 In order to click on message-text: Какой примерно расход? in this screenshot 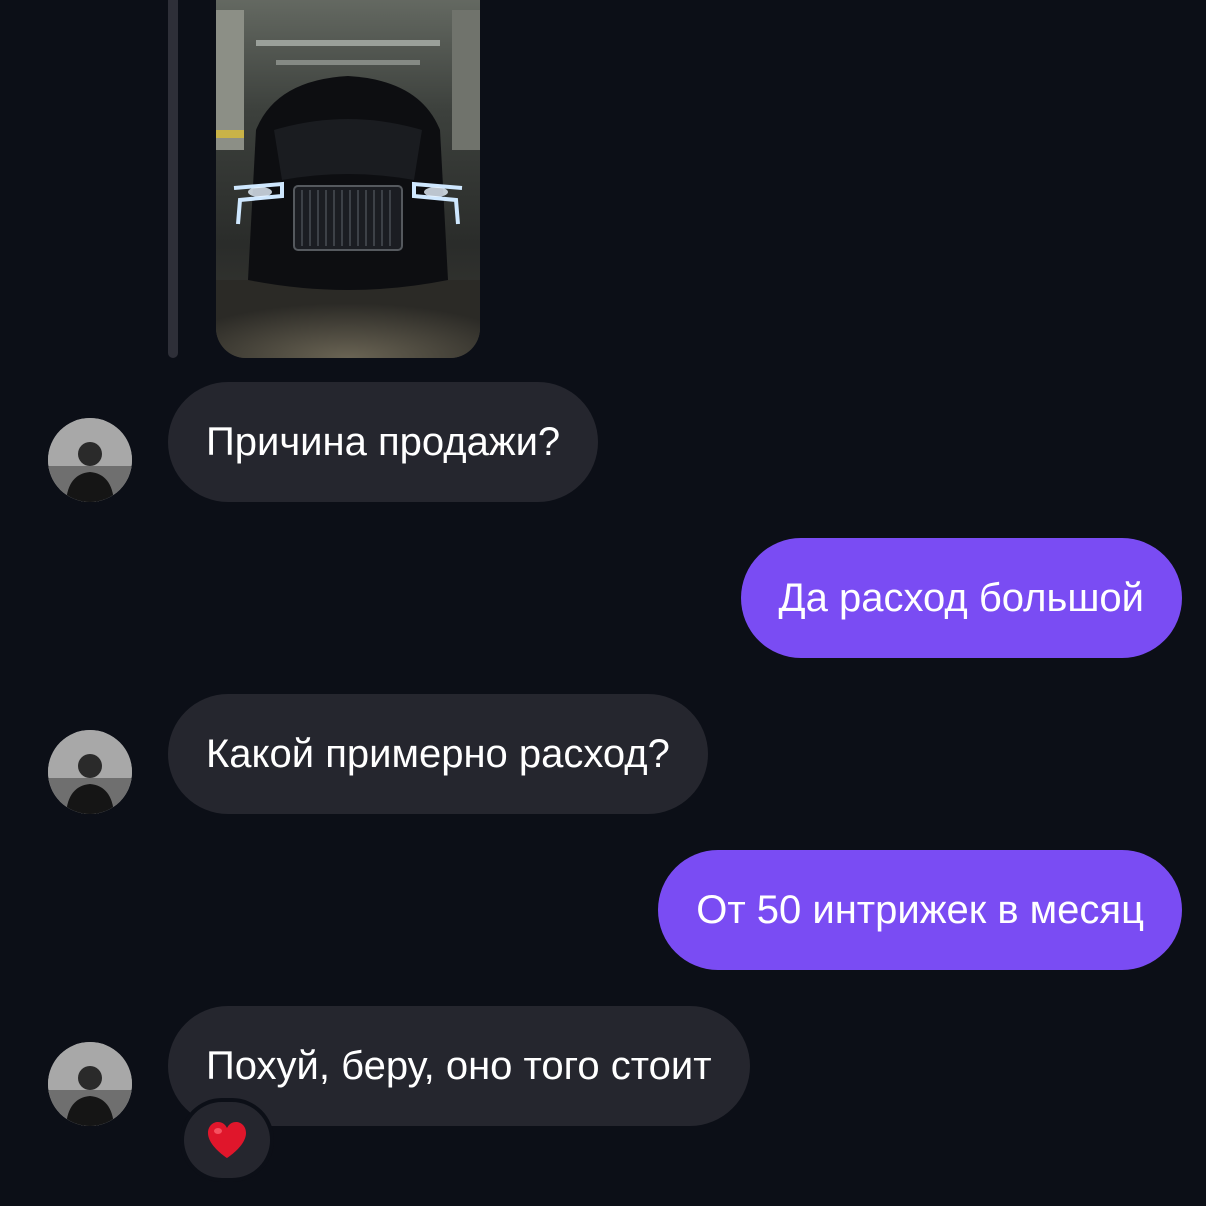, I will do `click(438, 753)`.